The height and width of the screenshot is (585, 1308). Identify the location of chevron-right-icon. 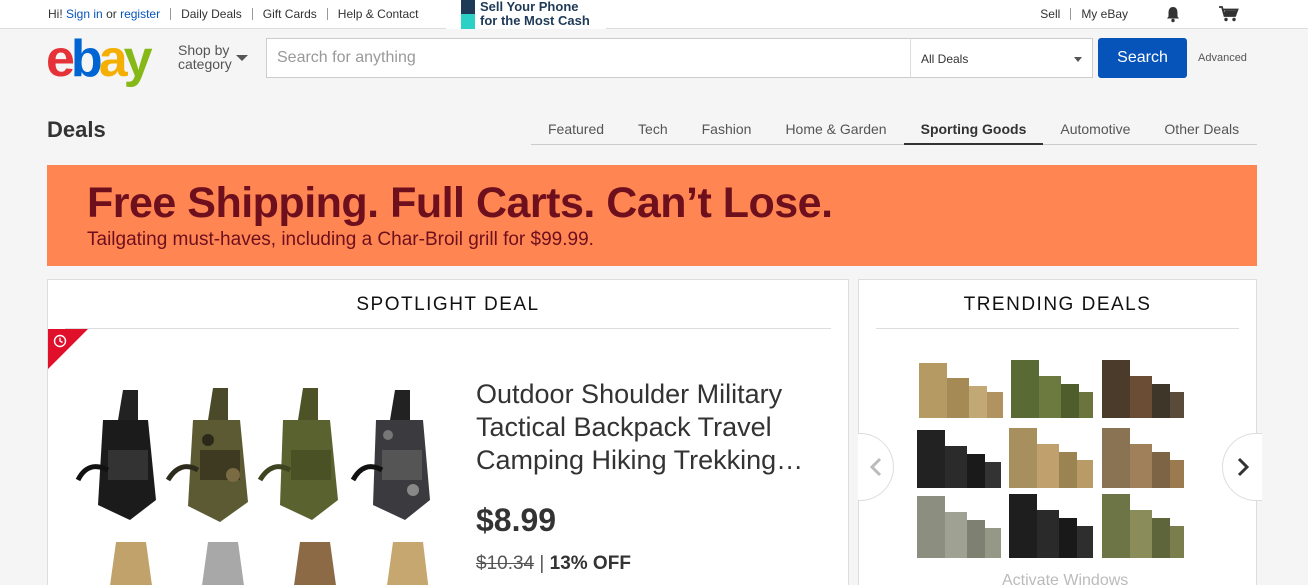
(1243, 467).